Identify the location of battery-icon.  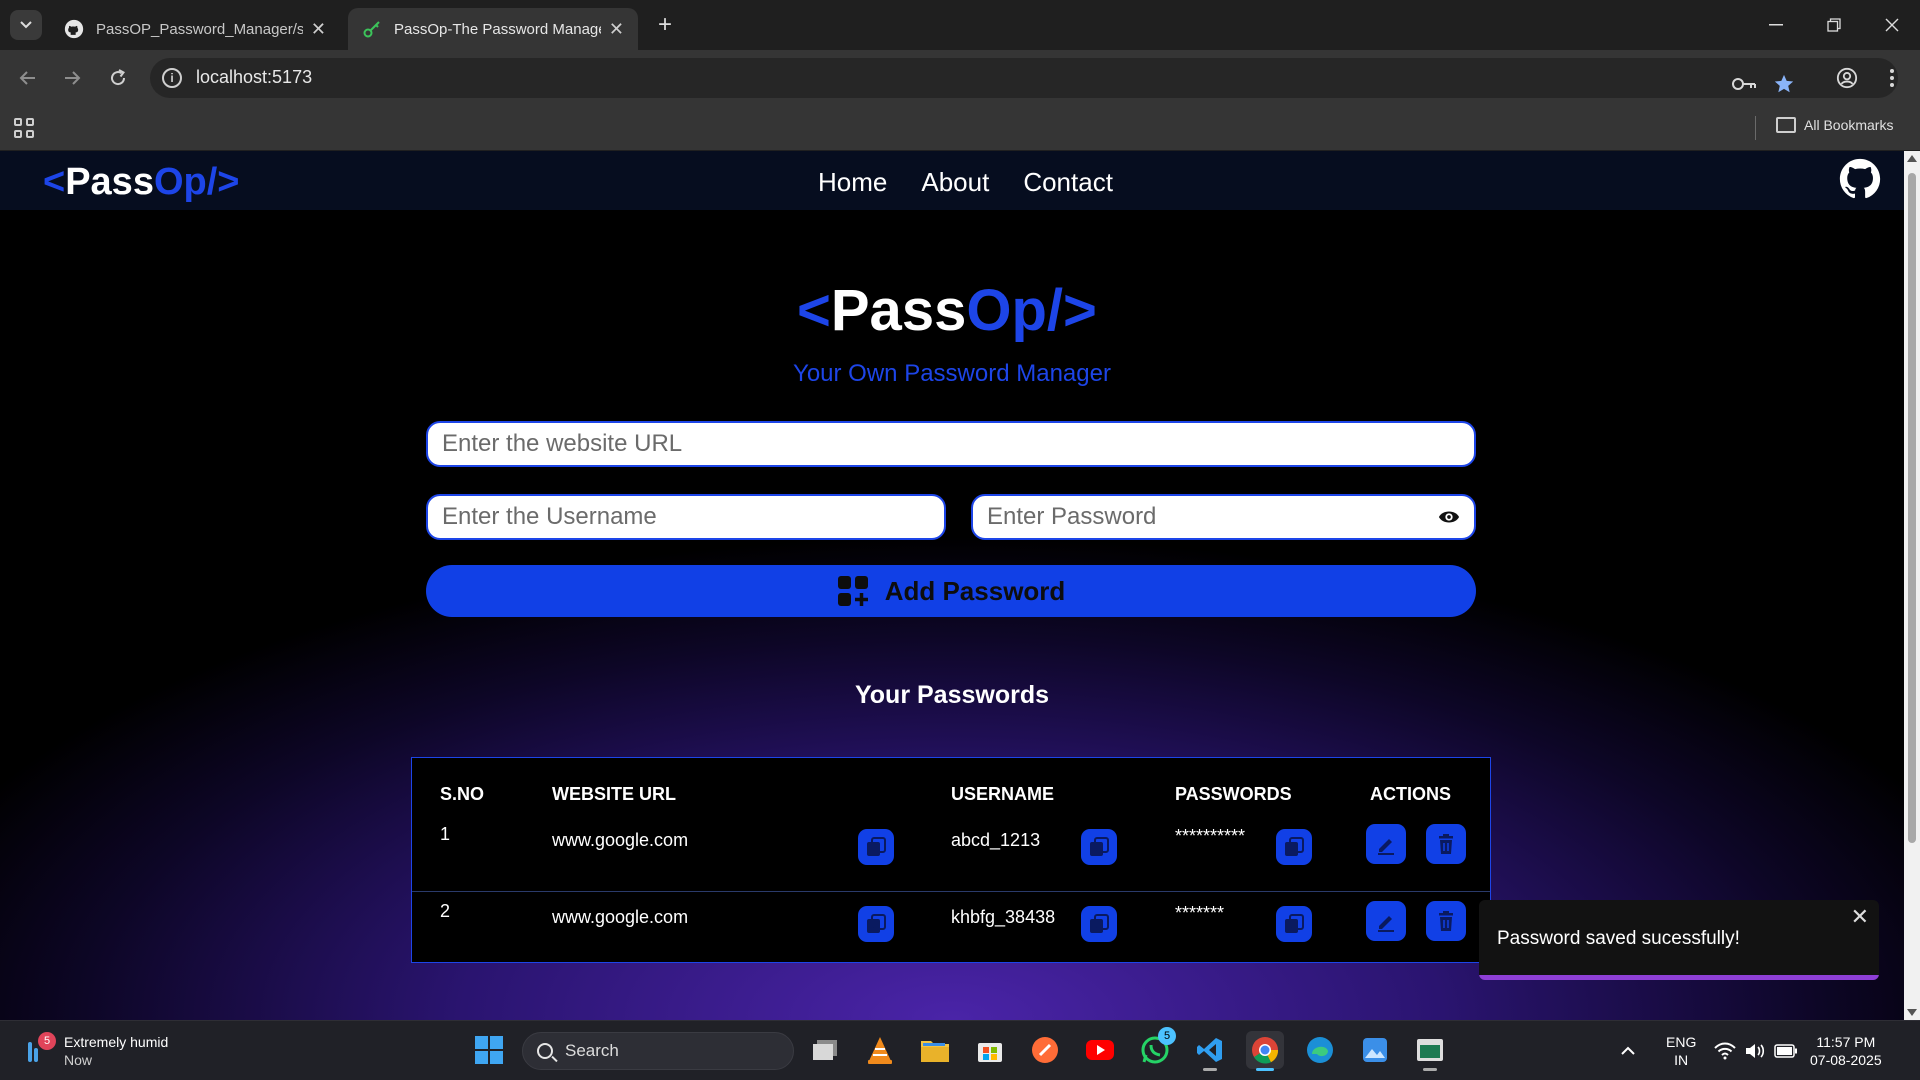
(1785, 1051).